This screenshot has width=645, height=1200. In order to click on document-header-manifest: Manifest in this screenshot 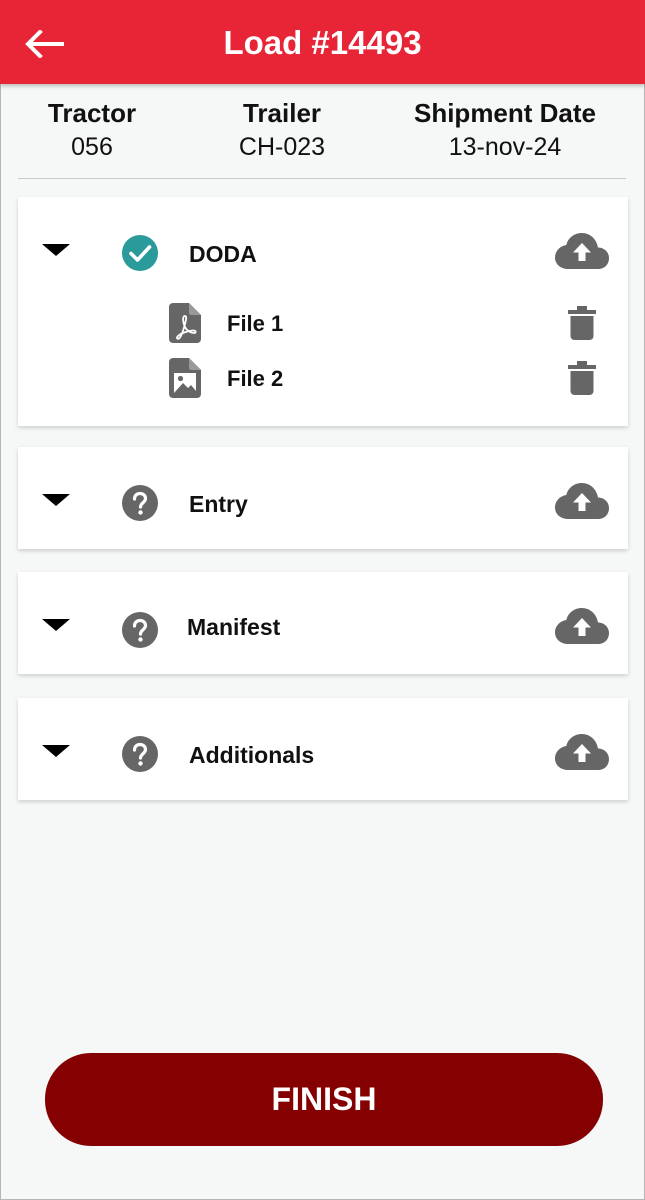, I will do `click(323, 626)`.